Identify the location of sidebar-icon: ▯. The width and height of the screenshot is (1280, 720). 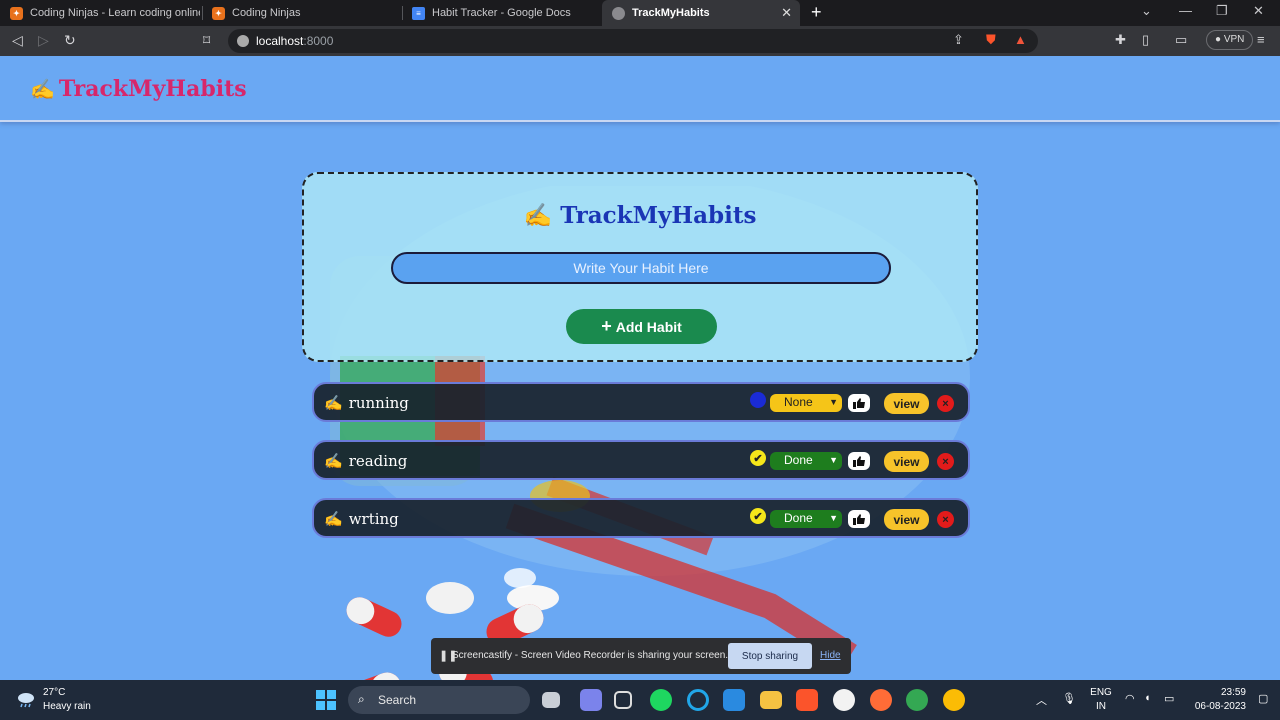
(1145, 40).